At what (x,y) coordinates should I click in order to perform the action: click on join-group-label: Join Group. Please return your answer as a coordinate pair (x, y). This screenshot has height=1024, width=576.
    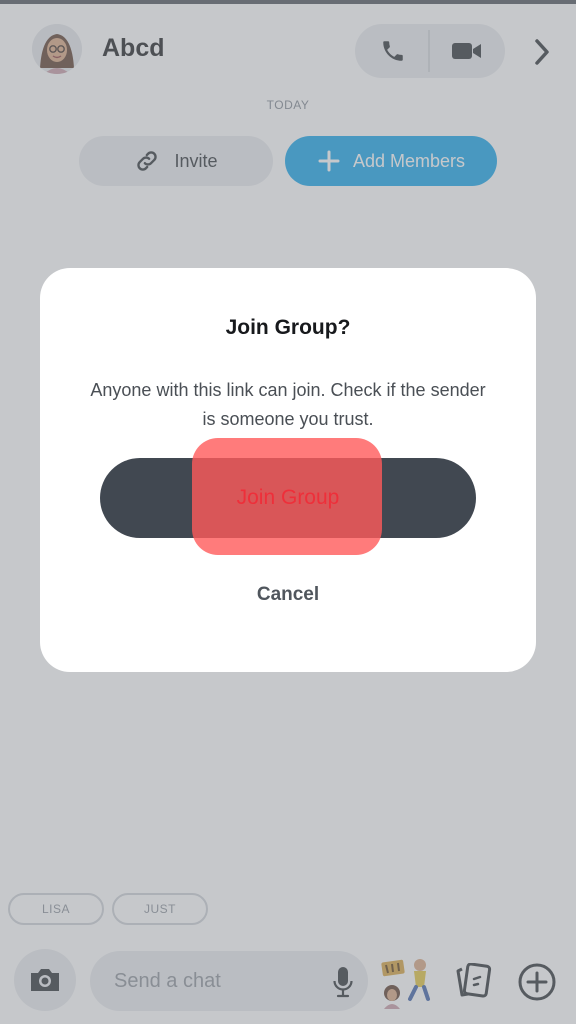
    Looking at the image, I should click on (288, 498).